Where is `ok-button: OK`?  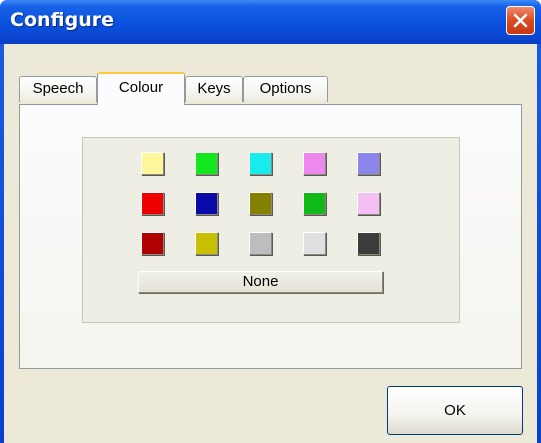 ok-button: OK is located at coordinates (455, 410).